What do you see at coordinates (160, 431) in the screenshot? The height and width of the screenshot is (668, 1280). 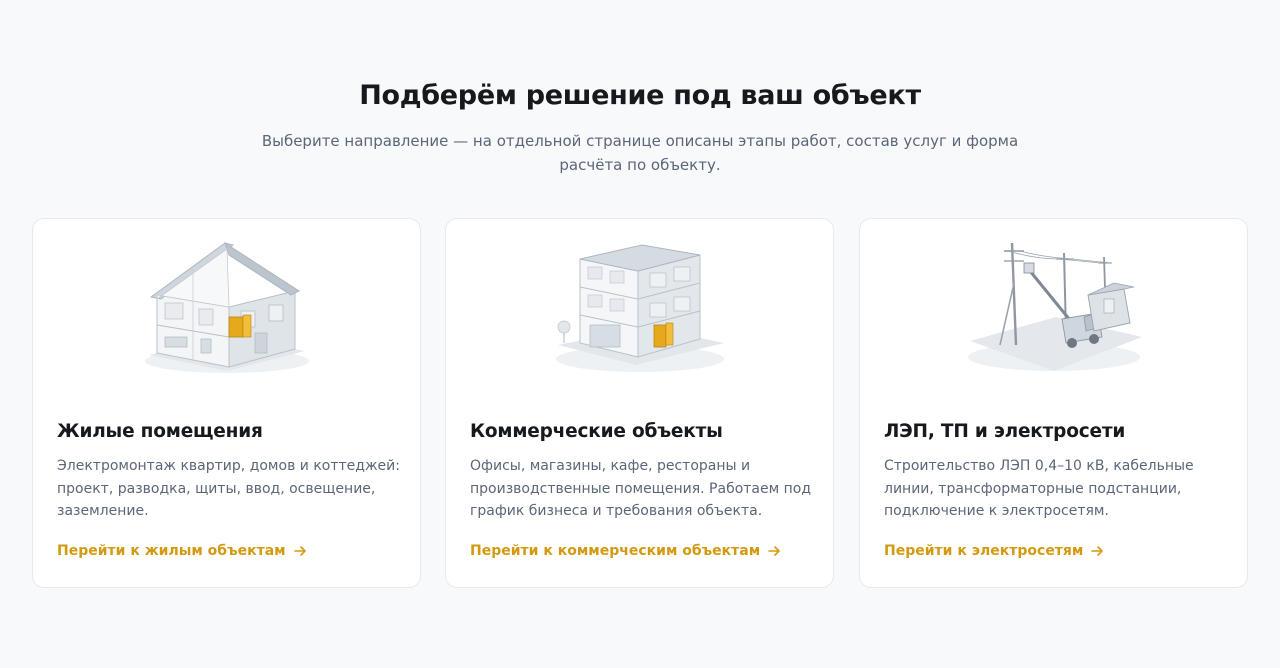 I see `card-title: Жилые помещения` at bounding box center [160, 431].